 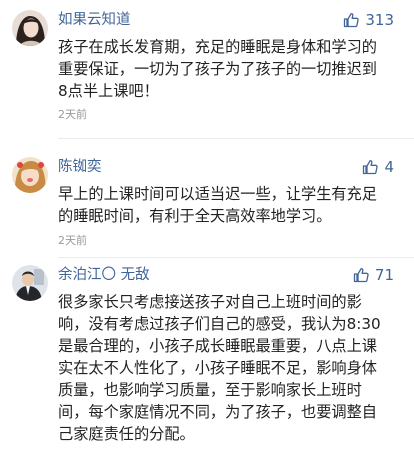 I want to click on username: 余泊江〇 无敌, so click(x=104, y=275).